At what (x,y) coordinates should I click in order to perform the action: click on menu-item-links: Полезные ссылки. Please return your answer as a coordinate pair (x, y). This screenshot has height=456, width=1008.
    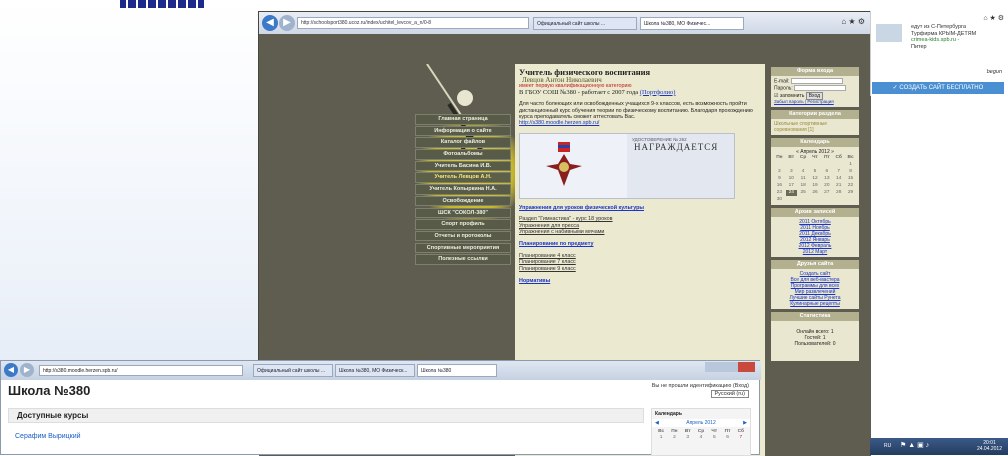
    Looking at the image, I should click on (463, 259).